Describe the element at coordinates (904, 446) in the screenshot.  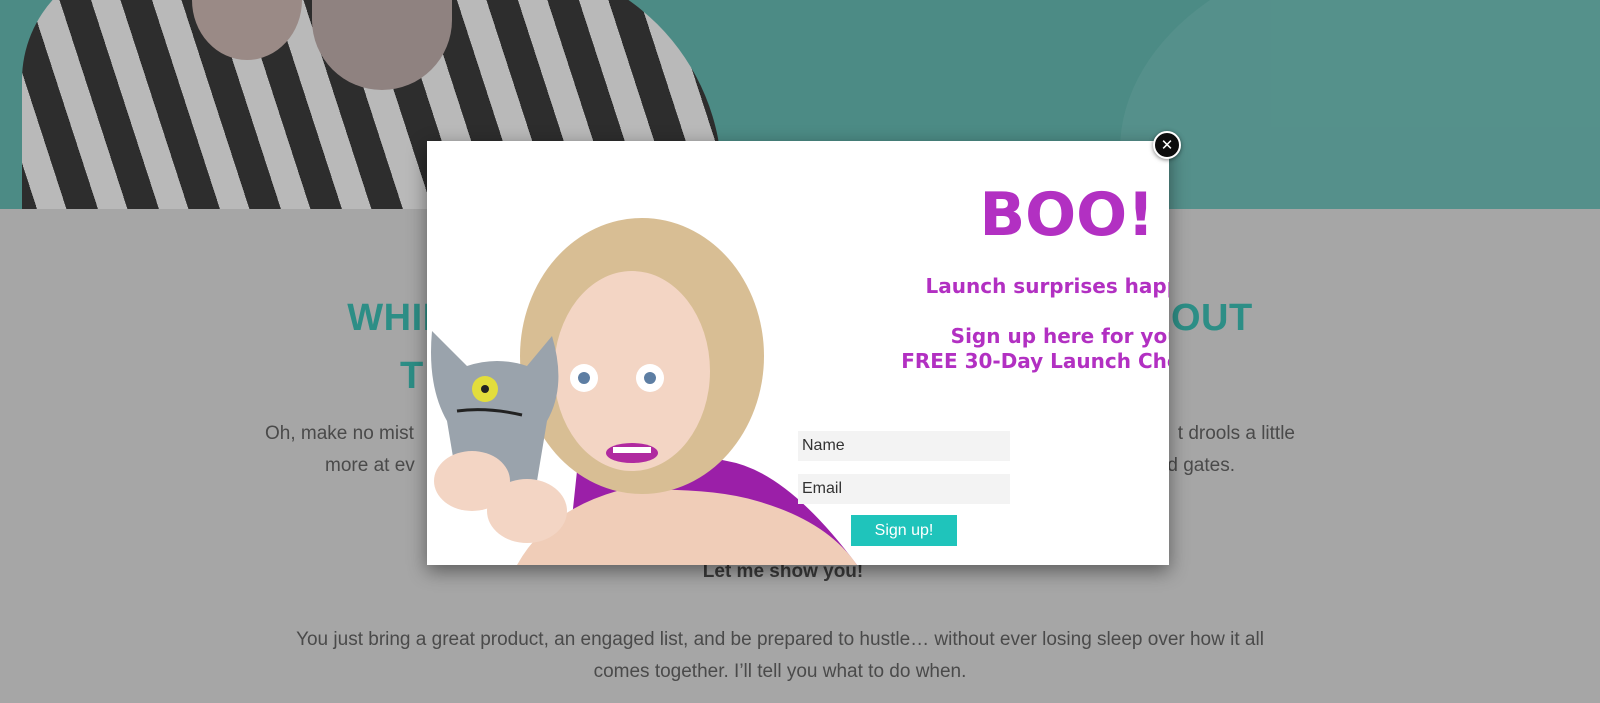
I see `name-input` at that location.